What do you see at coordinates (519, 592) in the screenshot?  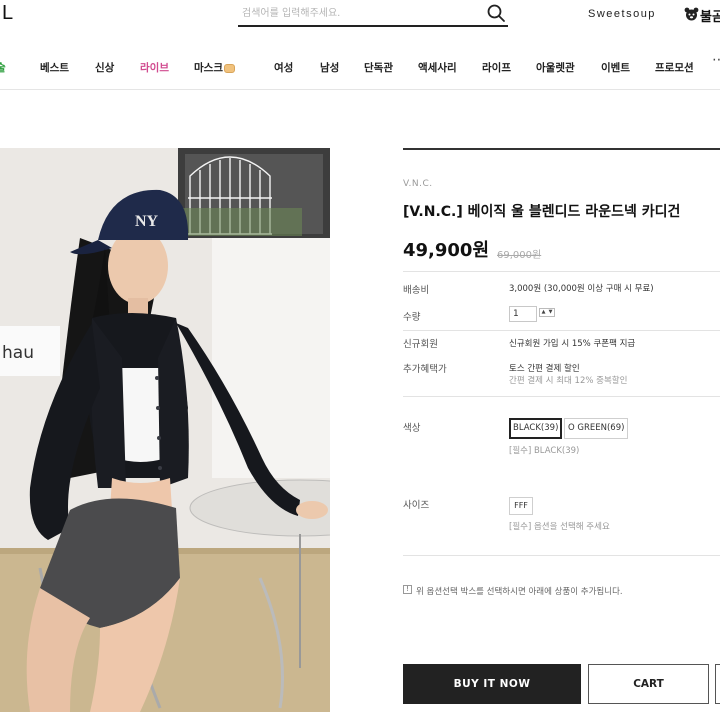 I see `option-notice: 위 옵션선택 박스를 선택하시면 아래에 상품이 추가됩니다.` at bounding box center [519, 592].